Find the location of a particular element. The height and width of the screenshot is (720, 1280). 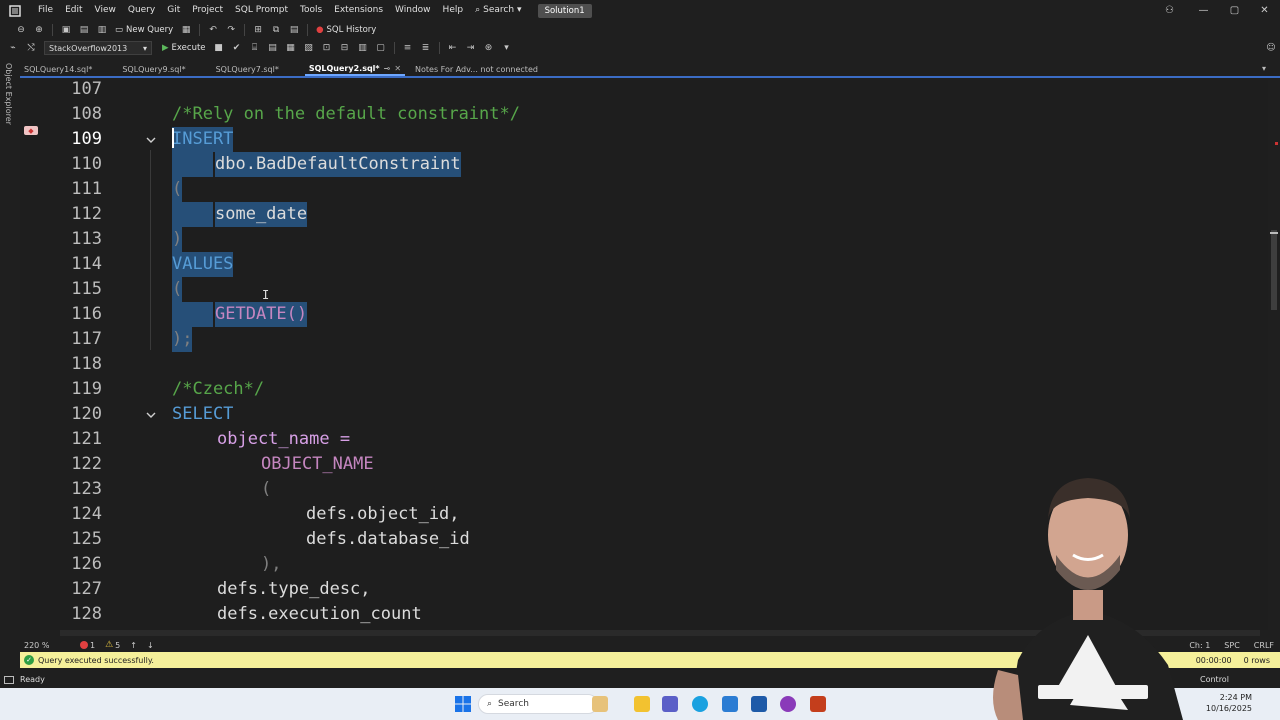

system-clock: 2:24 PM 10/16/2025 is located at coordinates (1226, 703).